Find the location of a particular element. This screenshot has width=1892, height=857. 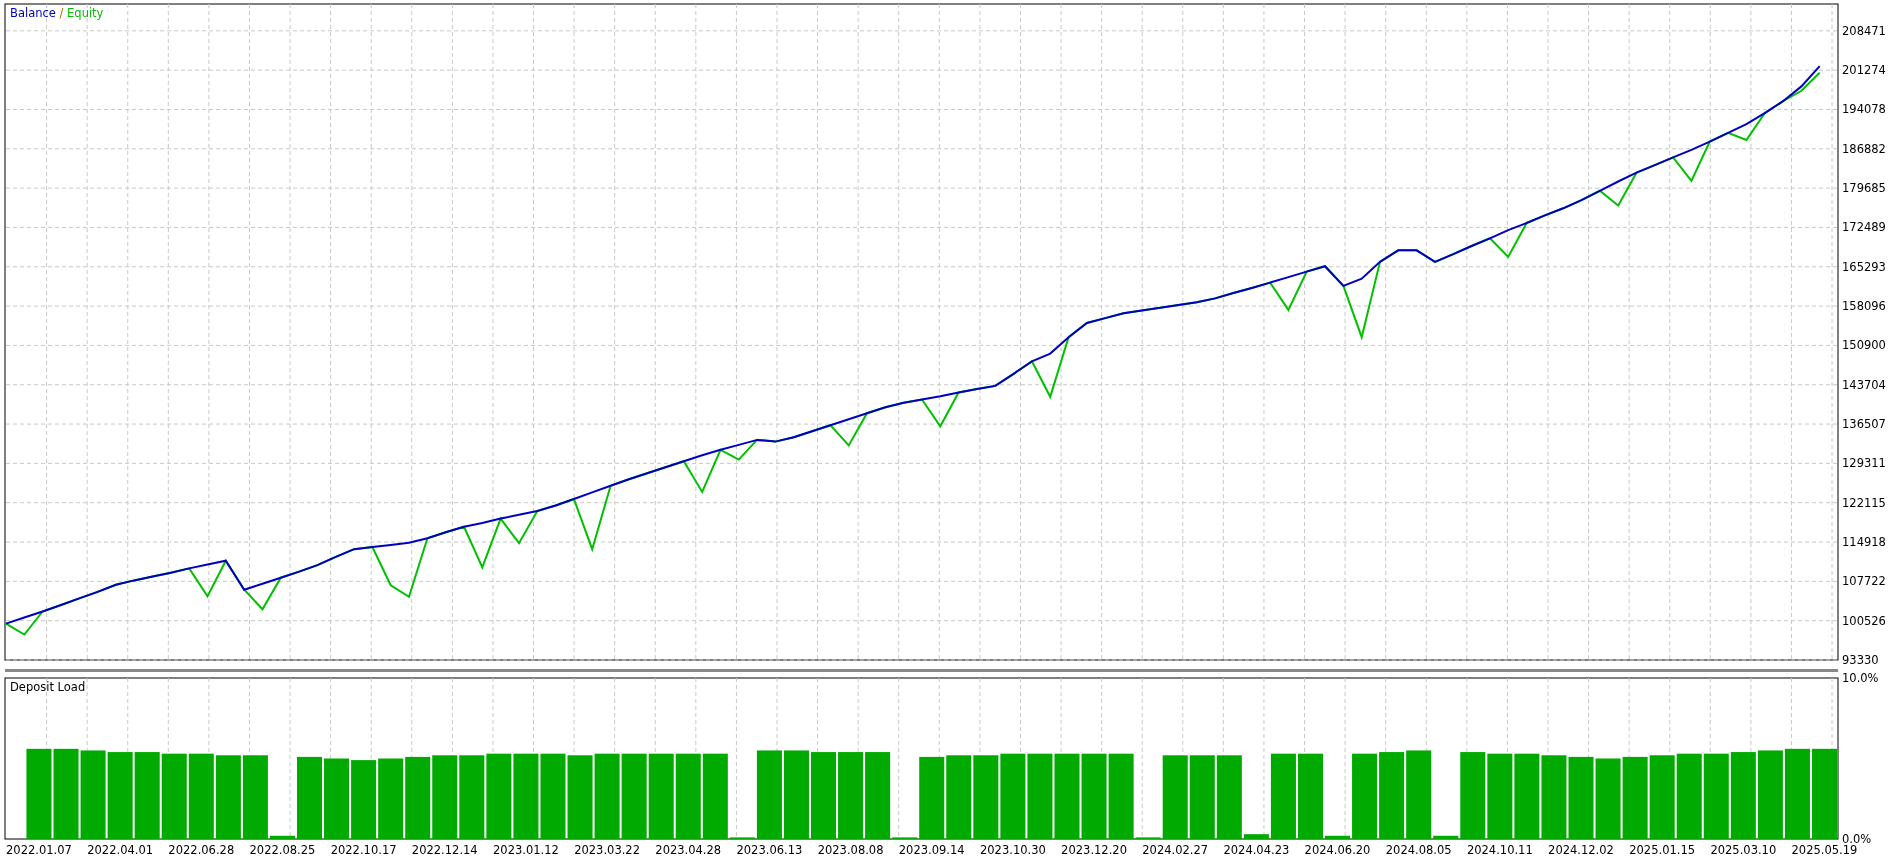

axis-label: 186882 is located at coordinates (1864, 148).